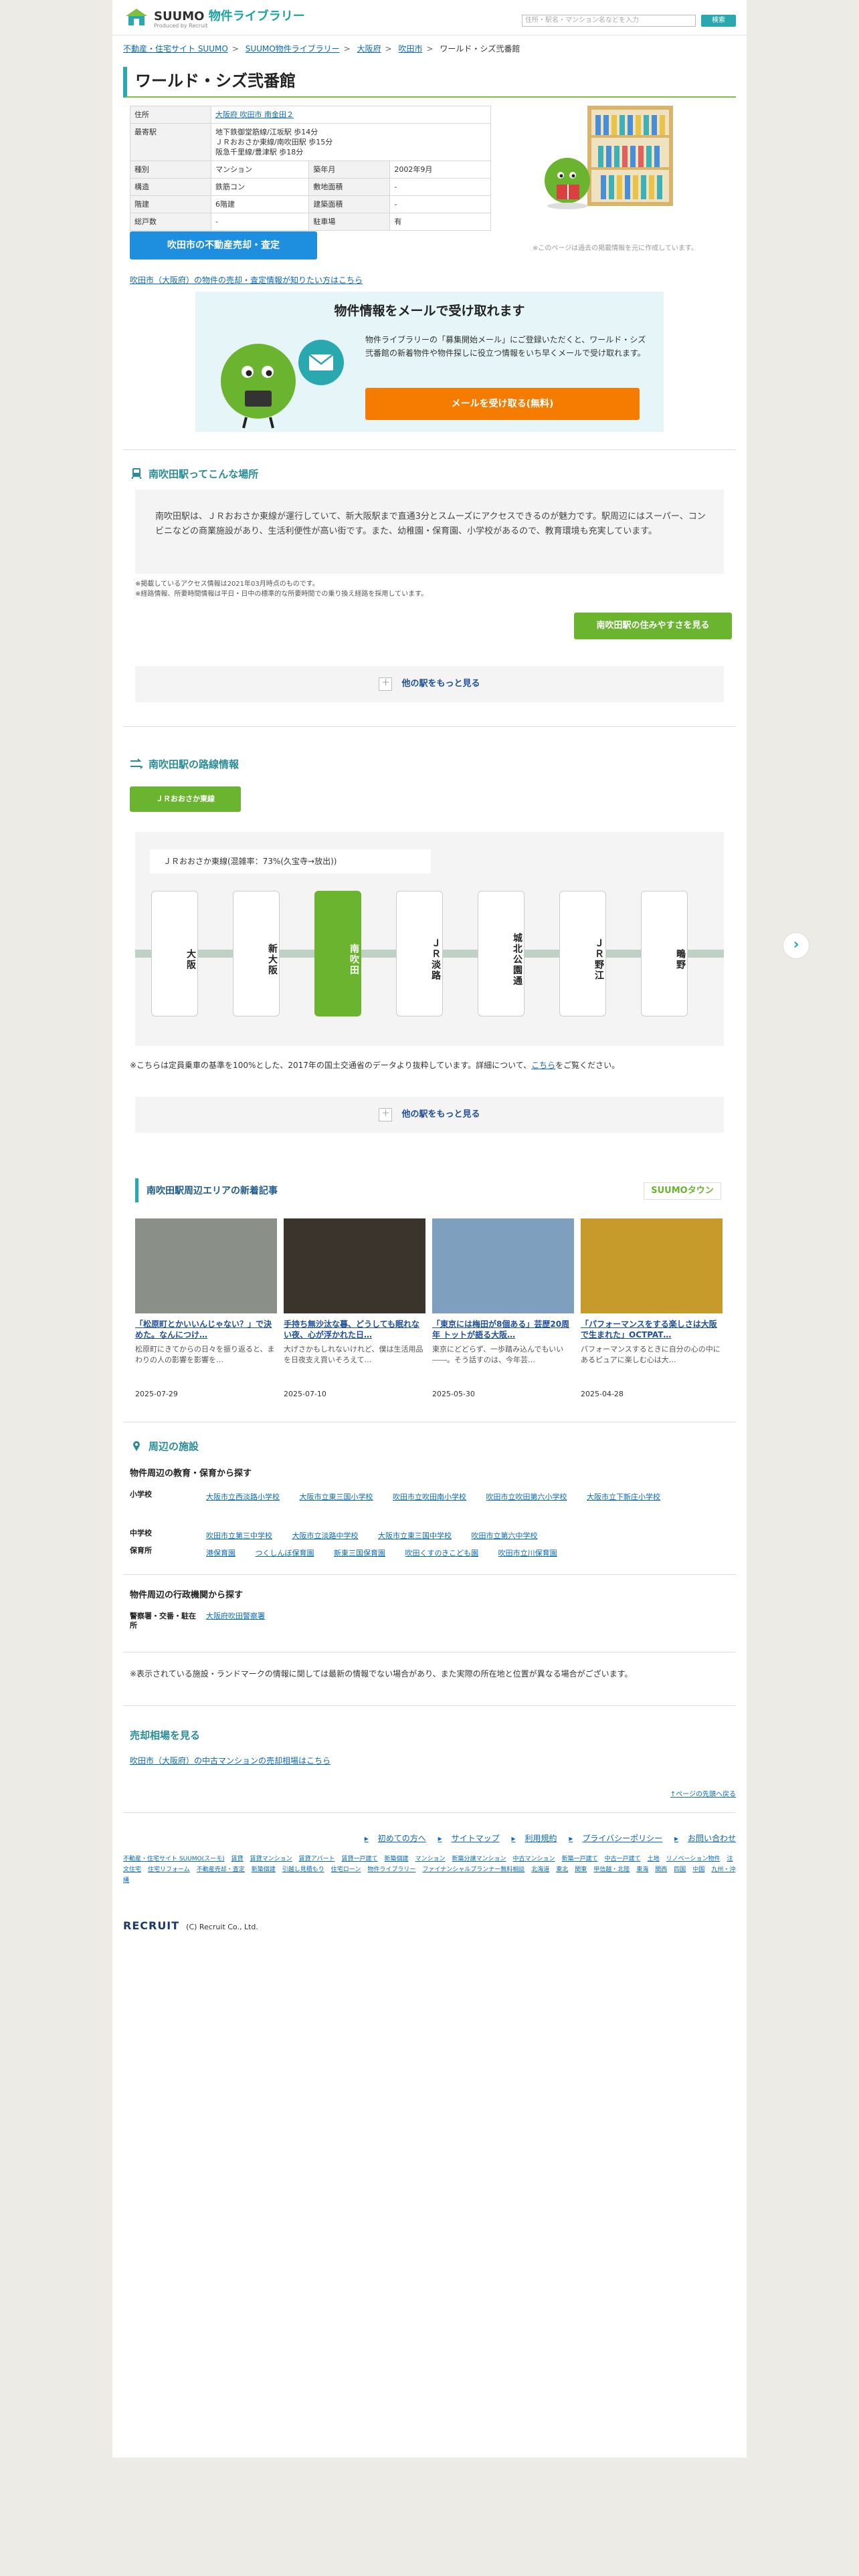  I want to click on footer-link: 新築分譲マンション, so click(479, 1859).